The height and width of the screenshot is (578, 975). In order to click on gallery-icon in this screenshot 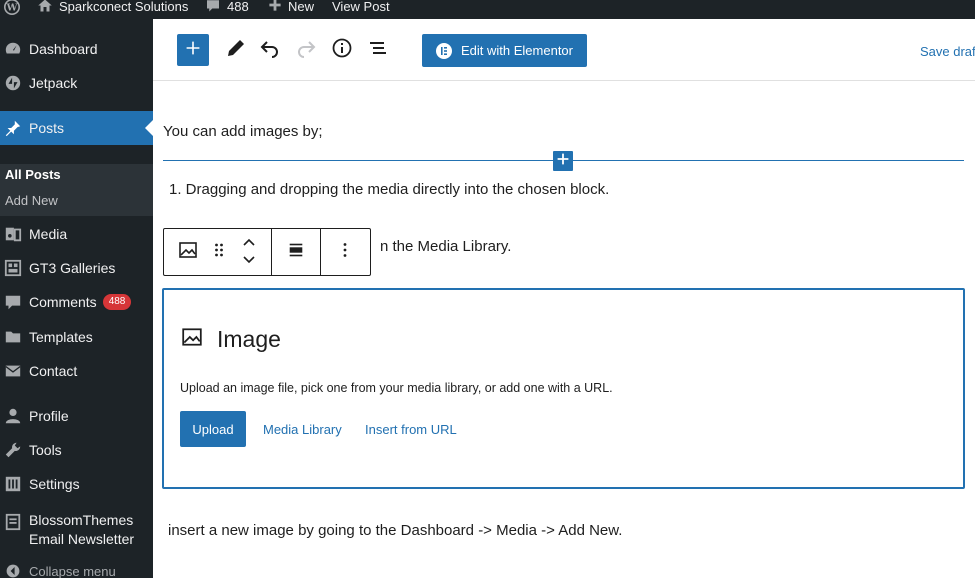, I will do `click(13, 268)`.